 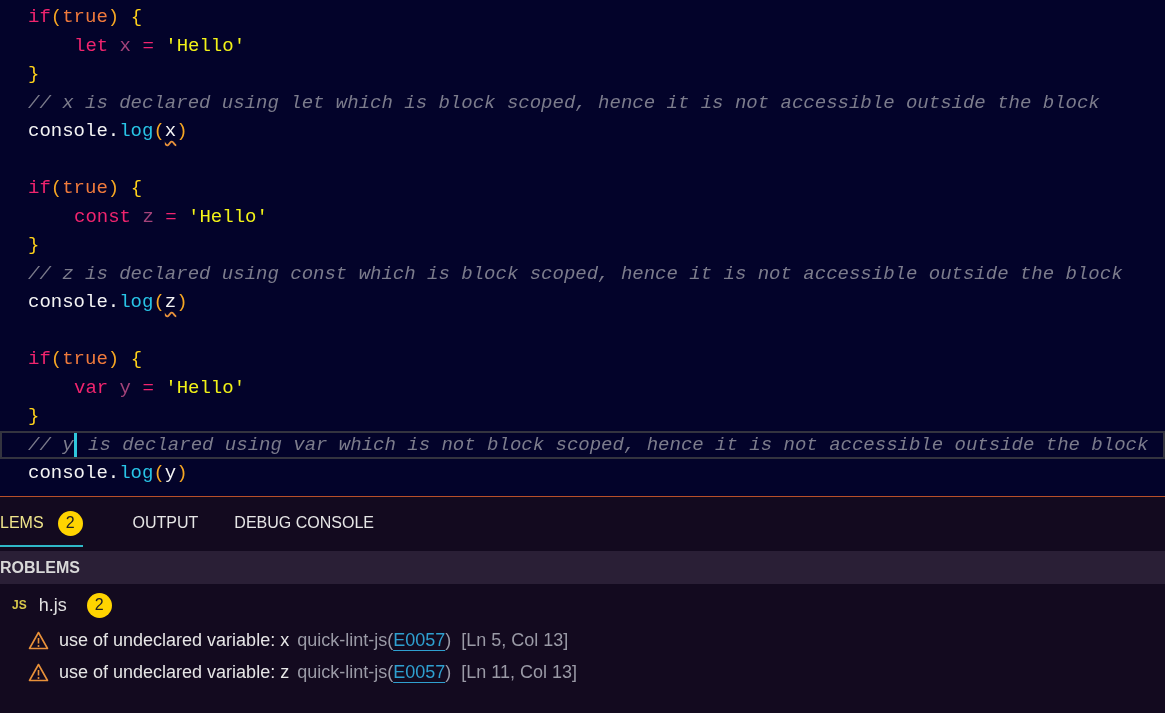 I want to click on code-token: // z is declared using const which is block scoped, hence it is not accessible outside the block, so click(x=575, y=274).